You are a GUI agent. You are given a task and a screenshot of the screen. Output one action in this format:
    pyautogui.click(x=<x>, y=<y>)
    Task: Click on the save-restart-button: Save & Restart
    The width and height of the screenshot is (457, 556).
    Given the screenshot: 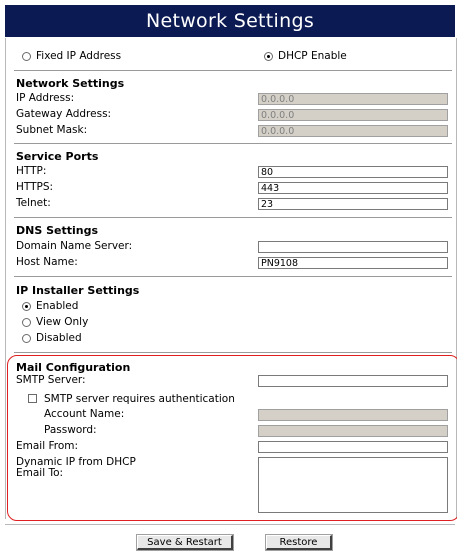 What is the action you would take?
    pyautogui.click(x=185, y=542)
    